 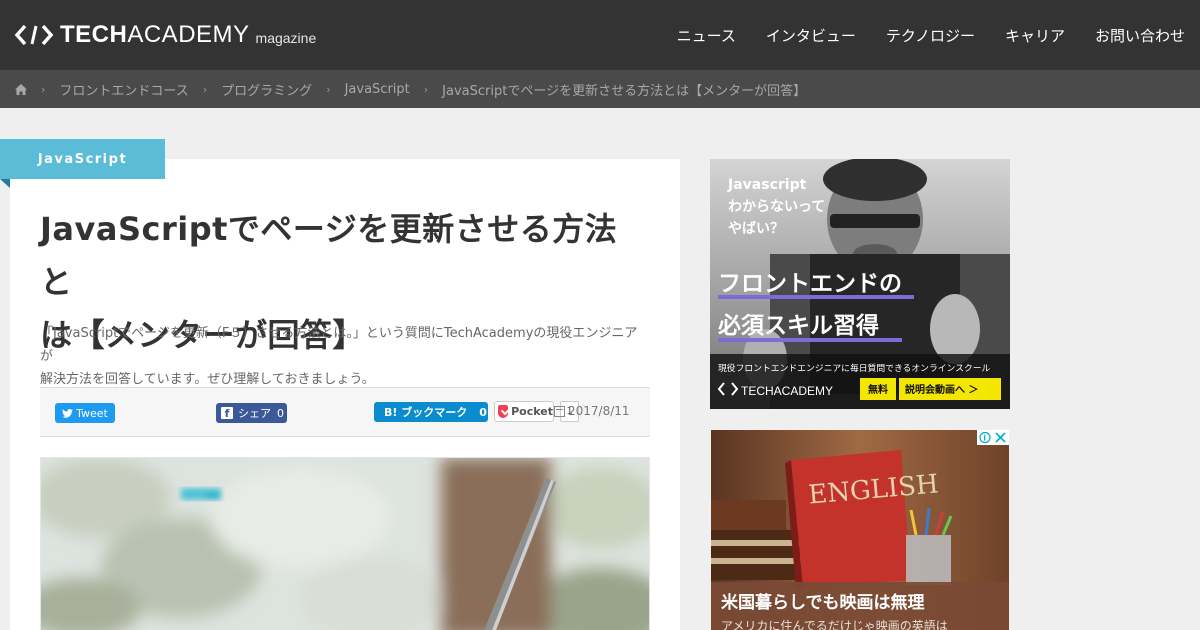 What do you see at coordinates (811, 35) in the screenshot?
I see `nav-interview: インタビュー` at bounding box center [811, 35].